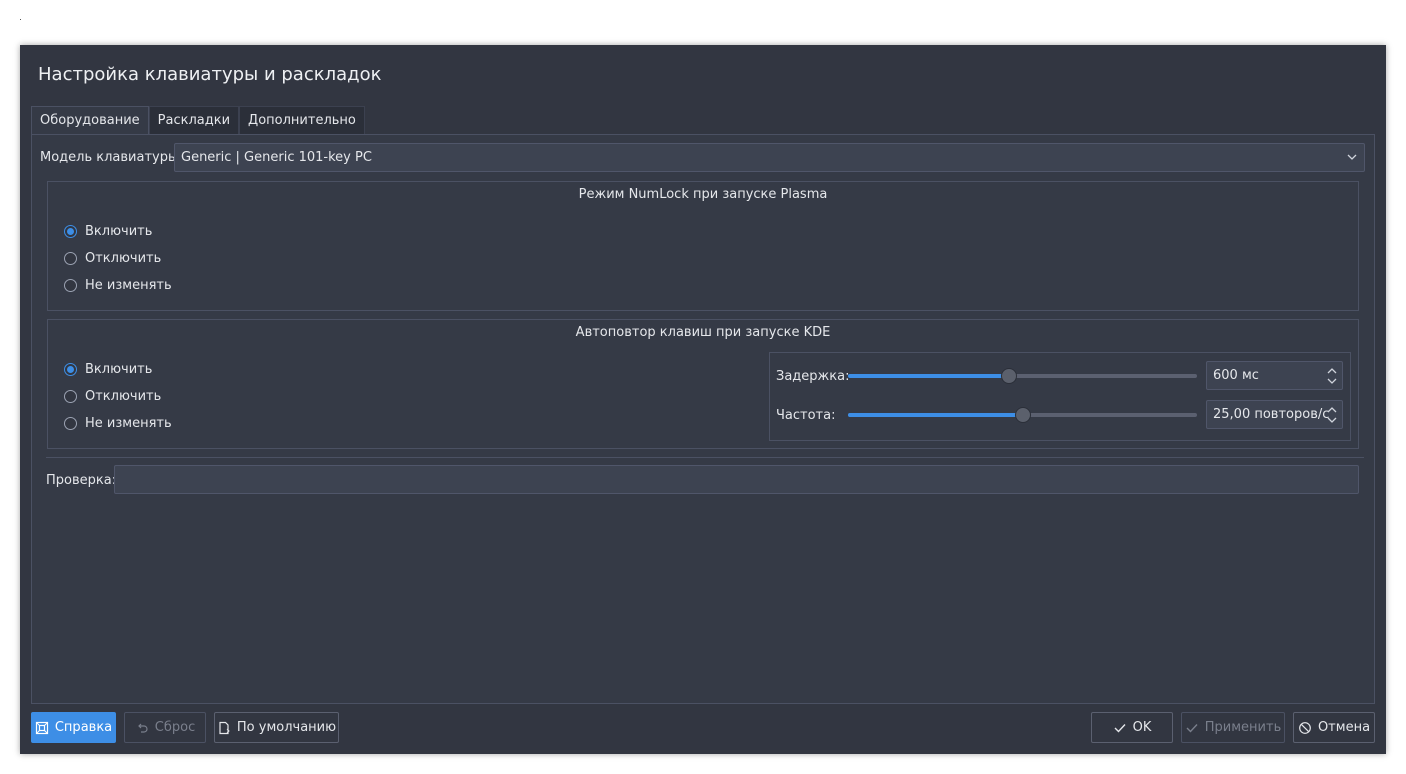 This screenshot has width=1406, height=774. Describe the element at coordinates (1142, 727) in the screenshot. I see `ok-button-label: OK` at that location.